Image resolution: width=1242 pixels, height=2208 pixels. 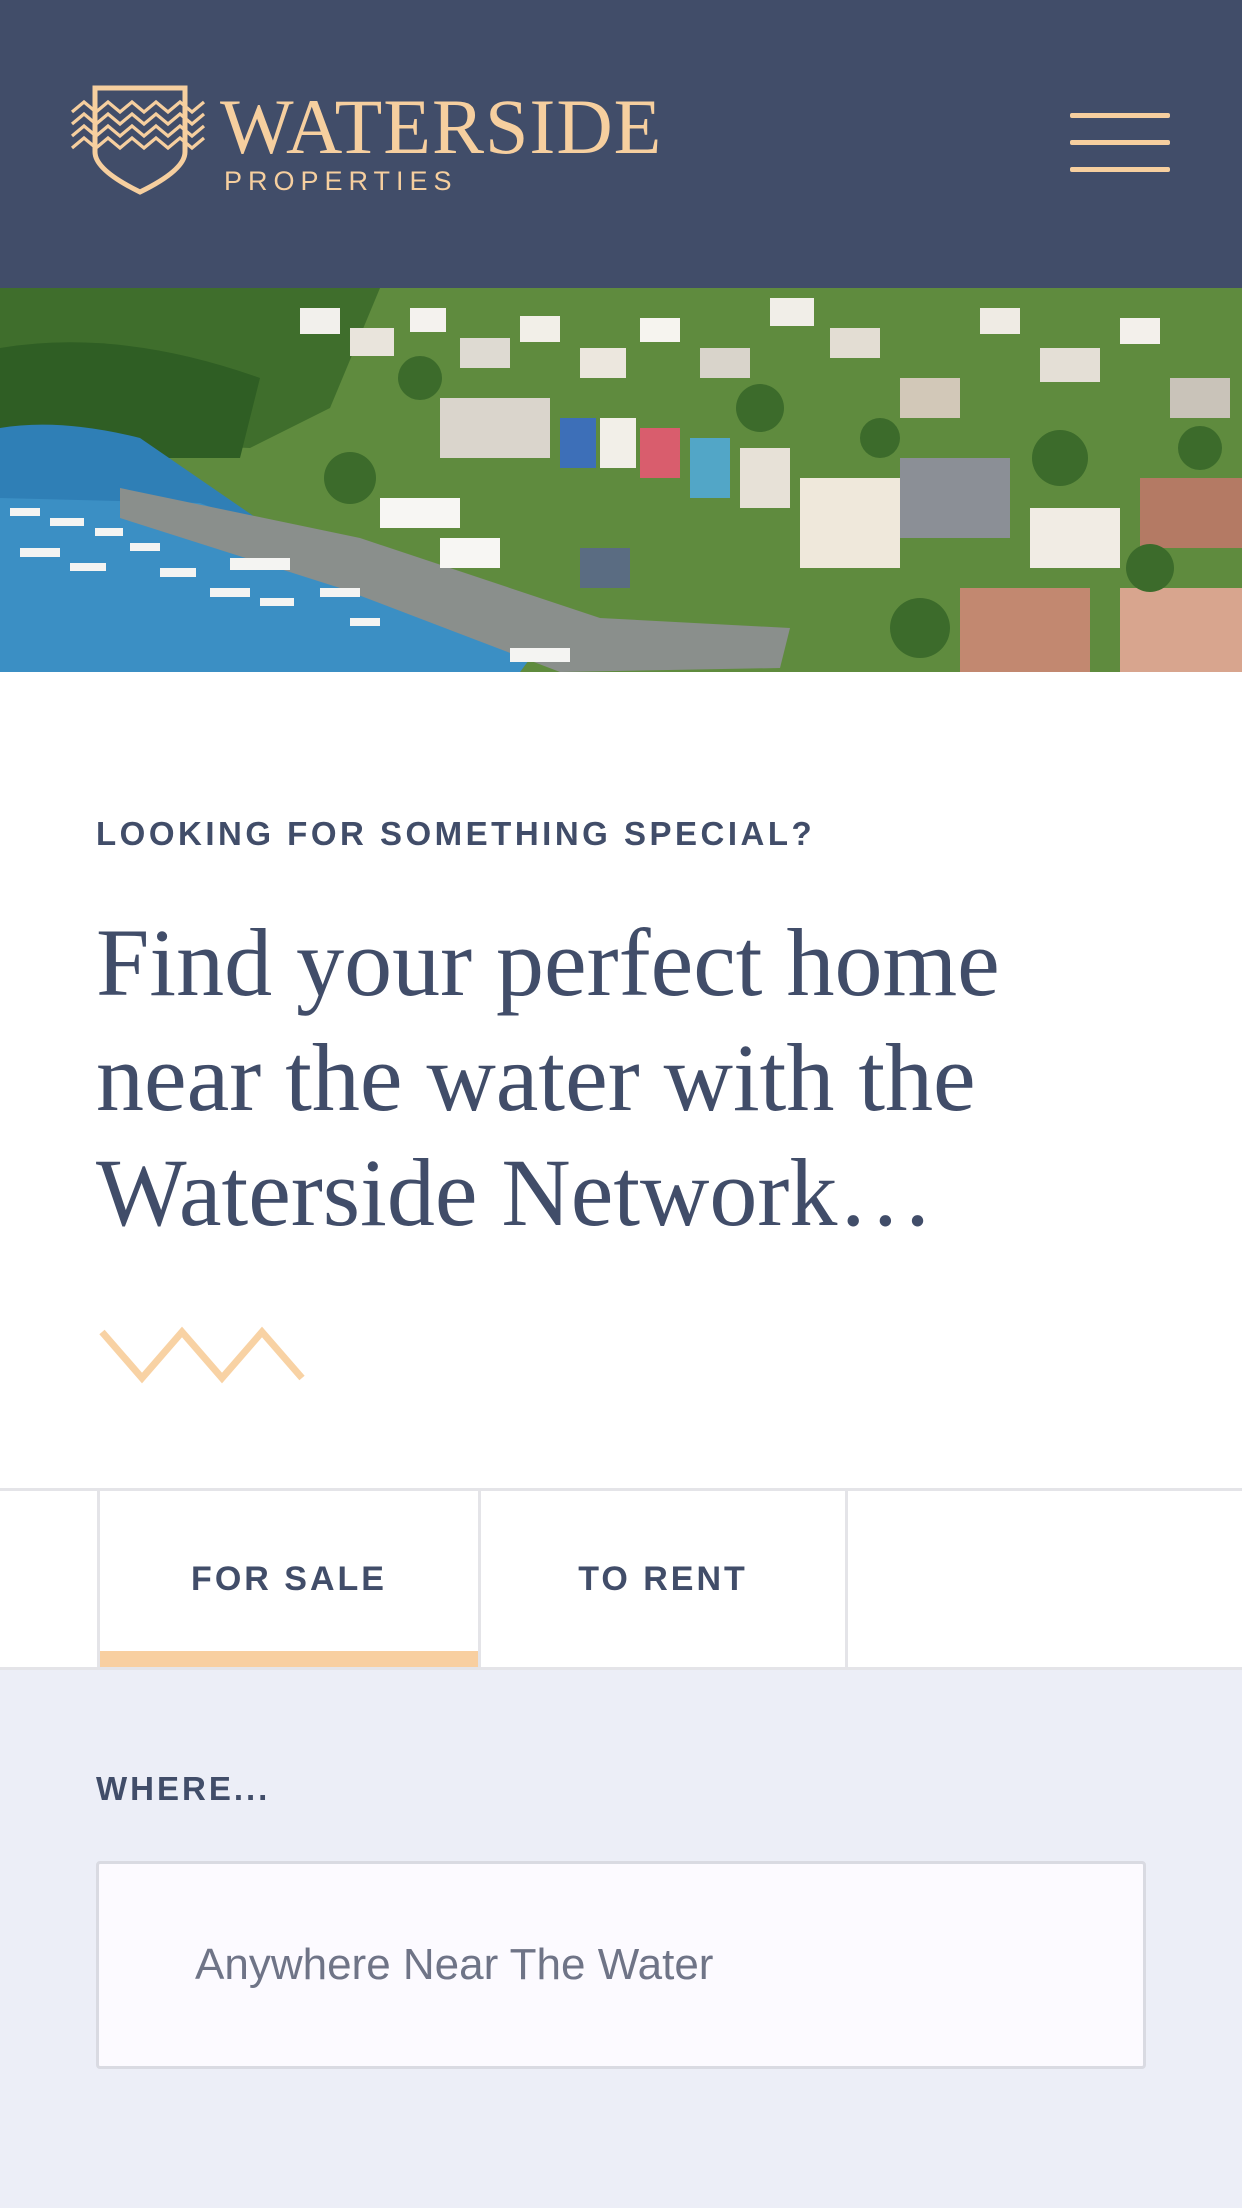 What do you see at coordinates (456, 833) in the screenshot?
I see `section-eyebrow: LOOKING FOR SOMETHING SPECIAL?` at bounding box center [456, 833].